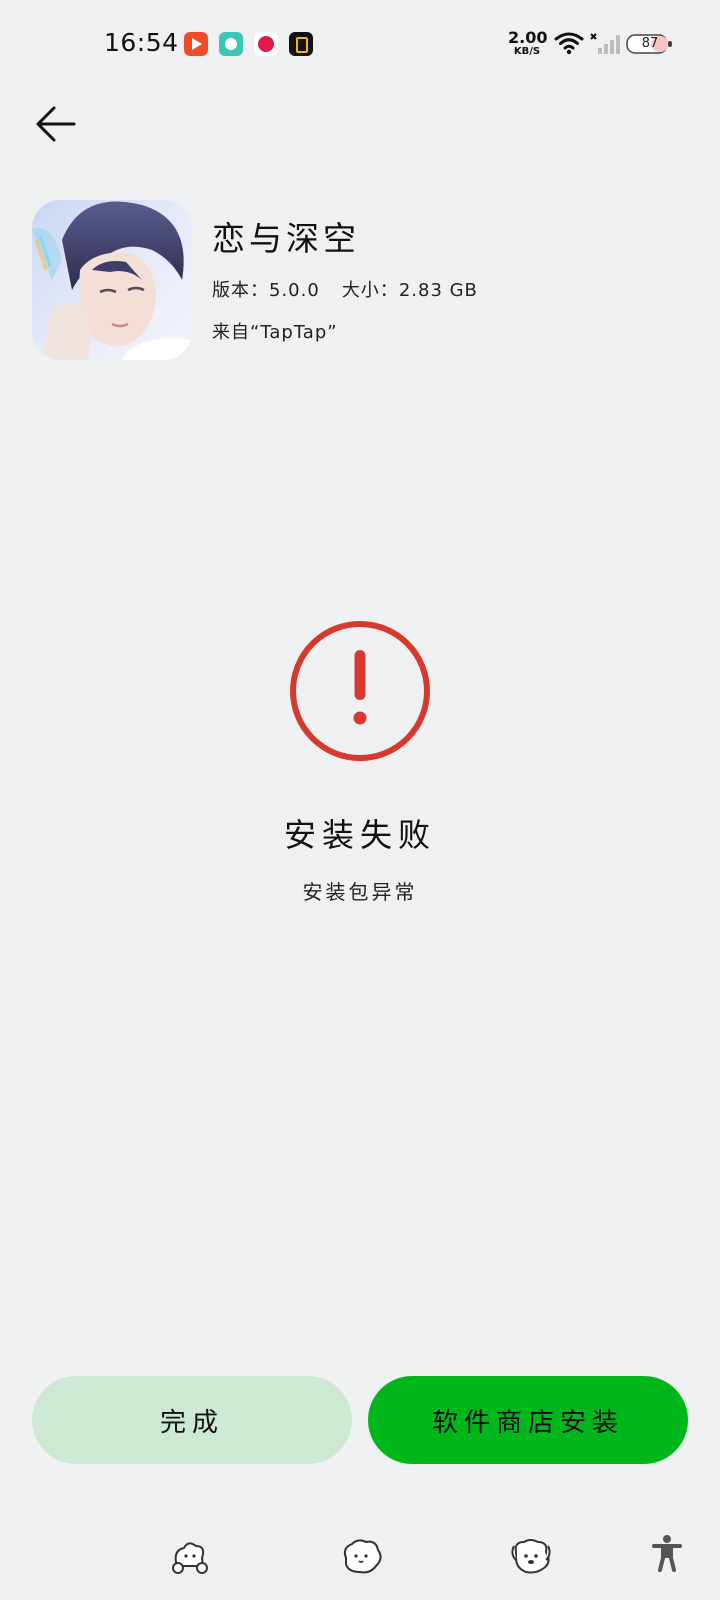  Describe the element at coordinates (667, 1553) in the screenshot. I see `accessibility-icon` at that location.